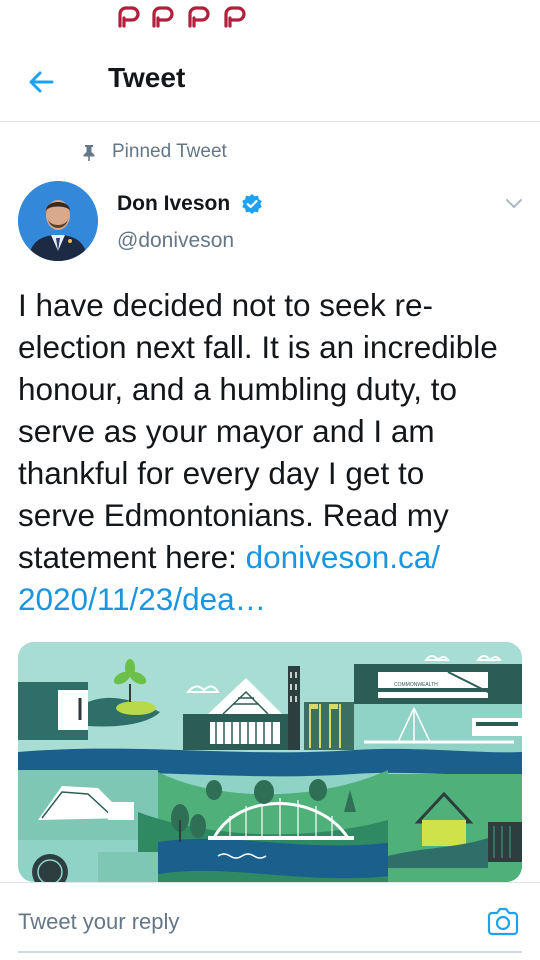  What do you see at coordinates (173, 204) in the screenshot?
I see `author-name: Don Iveson` at bounding box center [173, 204].